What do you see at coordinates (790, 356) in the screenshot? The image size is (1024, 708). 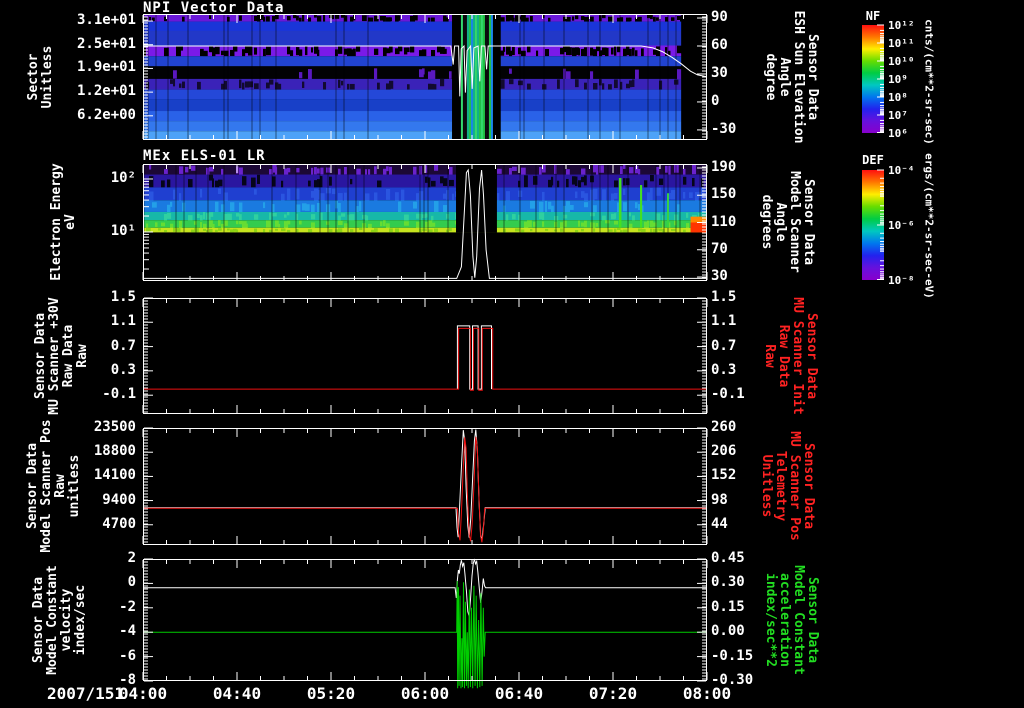 I see `panel-scanner-30v-right-axis-label: Sensor Data MU Scanner Init Raw Data Raw` at bounding box center [790, 356].